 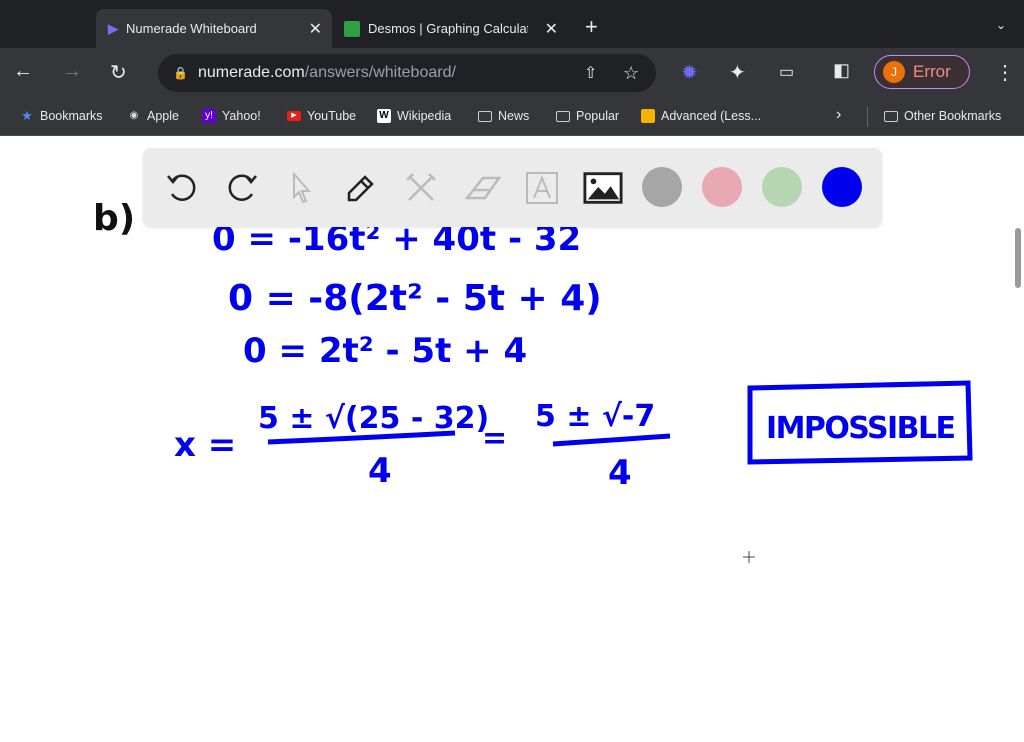 I want to click on reload-icon: ↻, so click(x=118, y=72).